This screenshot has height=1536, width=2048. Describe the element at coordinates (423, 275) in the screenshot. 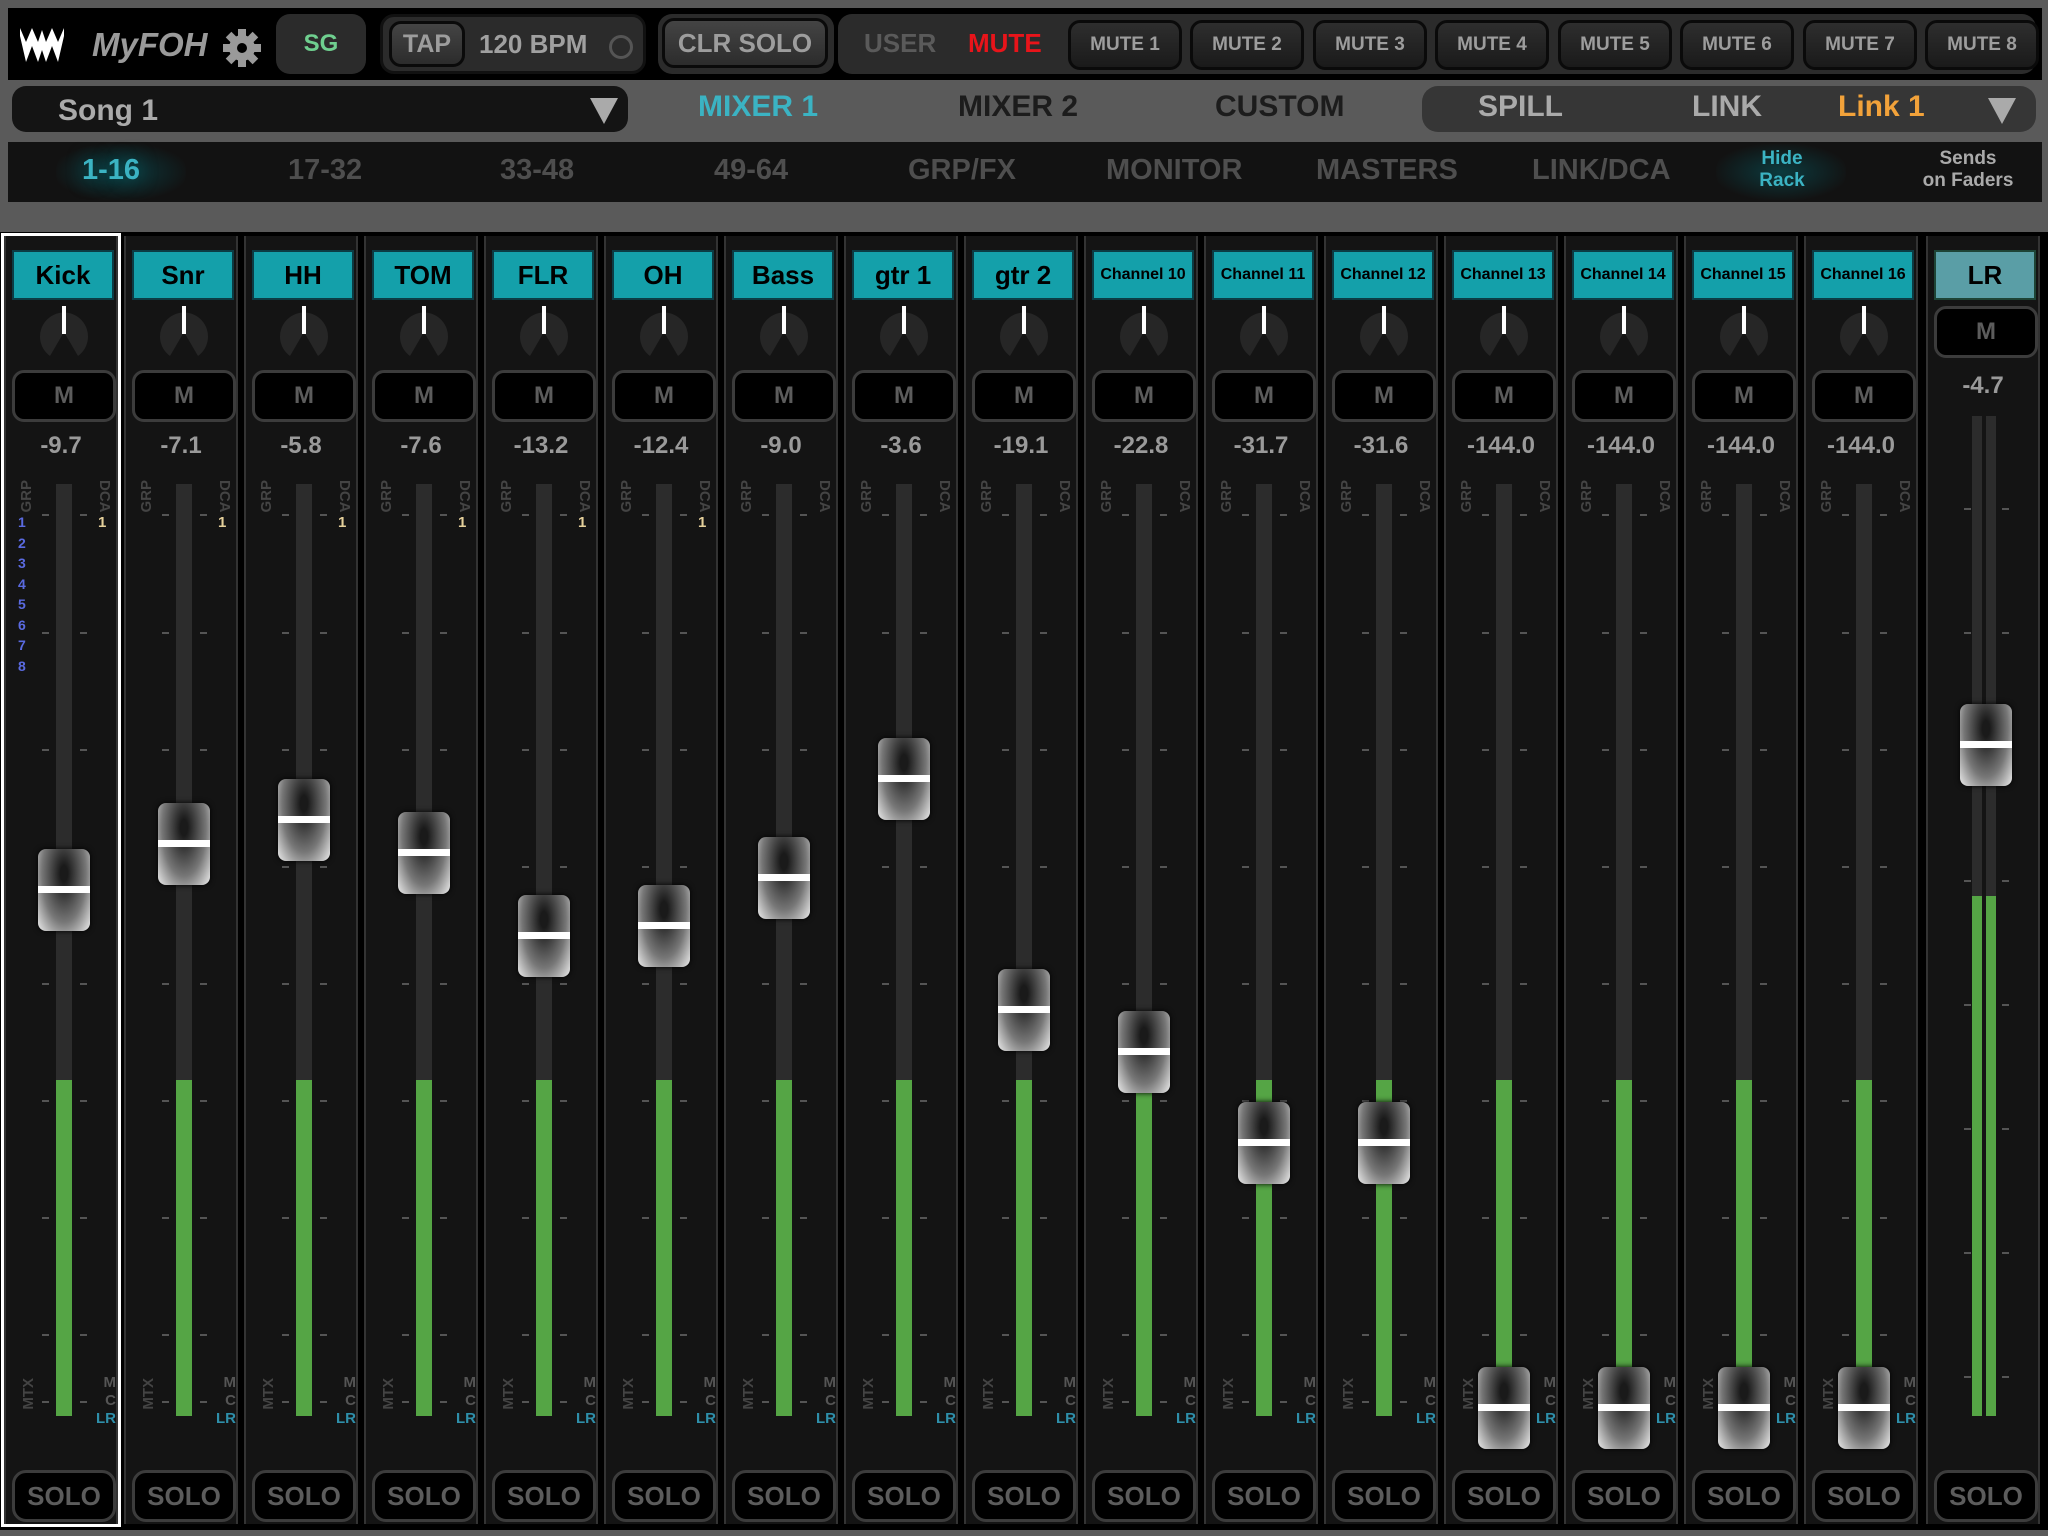

I see `channel-name-button: TOM` at that location.